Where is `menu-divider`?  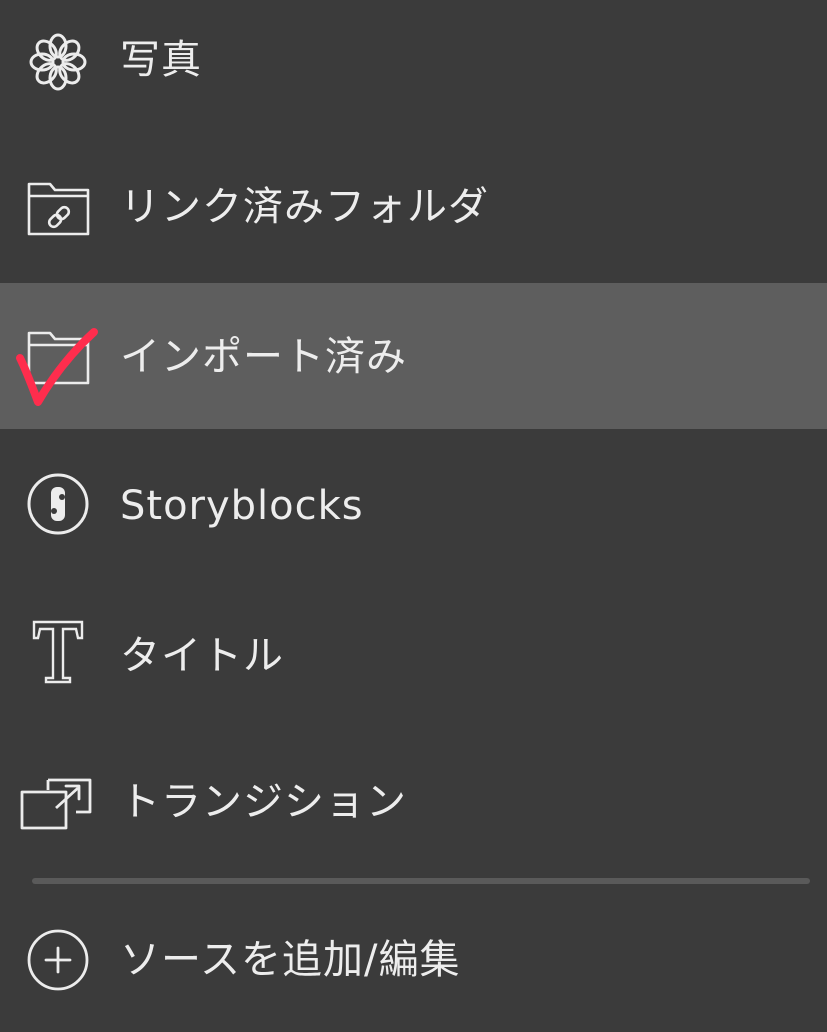 menu-divider is located at coordinates (421, 881).